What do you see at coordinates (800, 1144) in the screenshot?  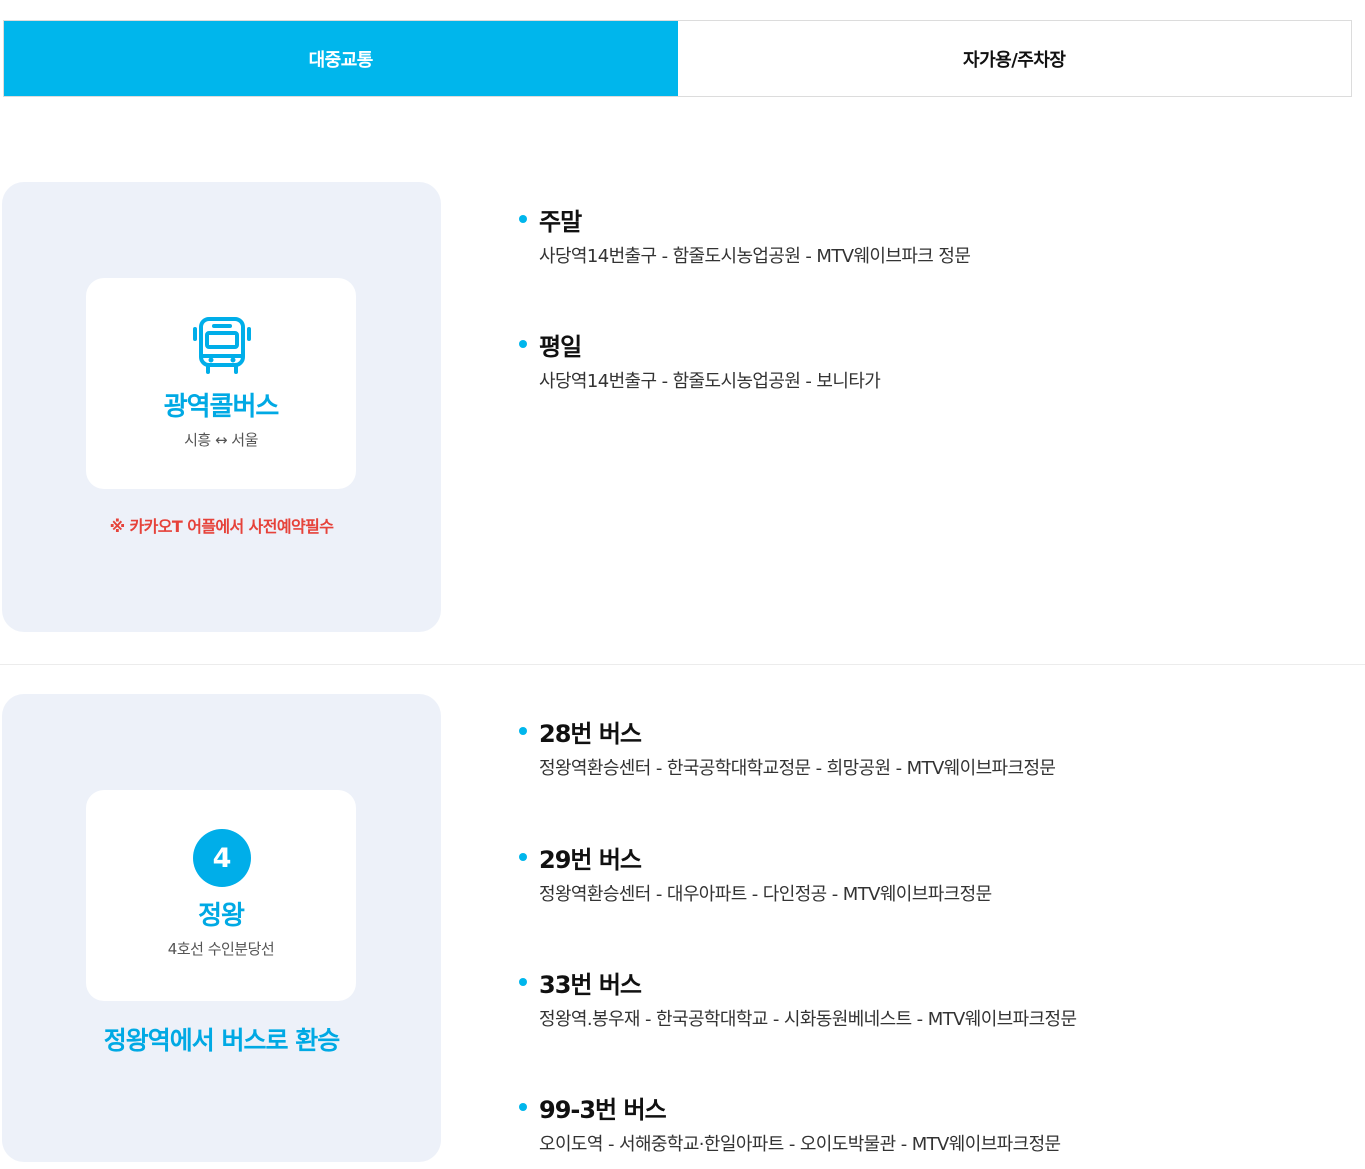 I see `route-path: 오이도역 - 서해중학교·한일아파트 - 오이도박물관 - MTV웨이브파크정문` at bounding box center [800, 1144].